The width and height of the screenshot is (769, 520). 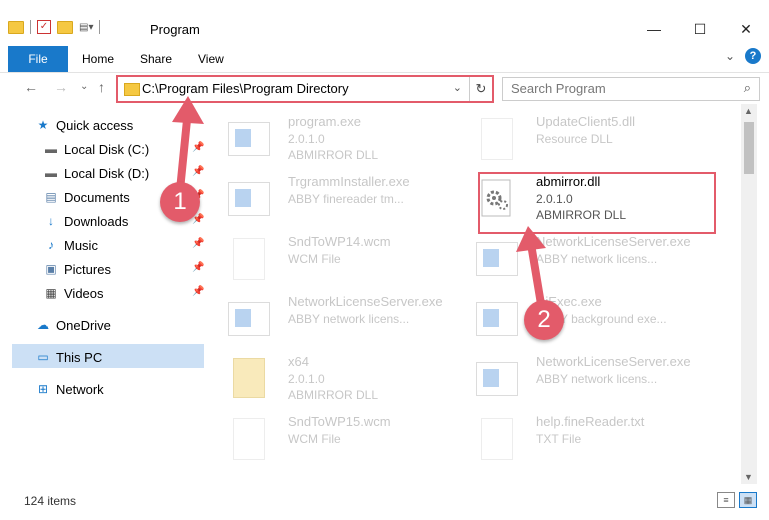 What do you see at coordinates (531, 239) in the screenshot?
I see `arrow-2-head` at bounding box center [531, 239].